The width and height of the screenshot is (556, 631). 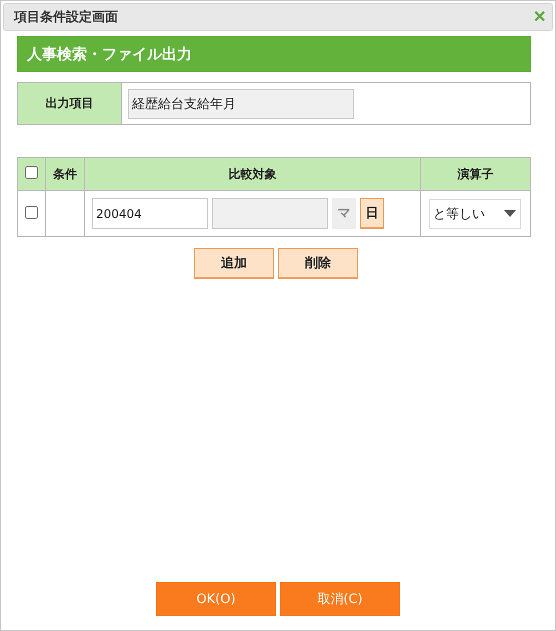 What do you see at coordinates (372, 213) in the screenshot?
I see `picker-button: 日` at bounding box center [372, 213].